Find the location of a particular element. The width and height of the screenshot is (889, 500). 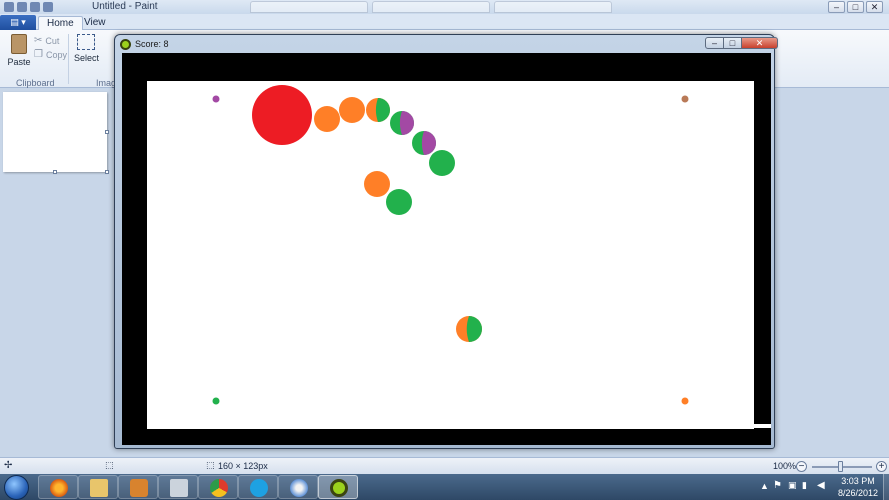

customize-toolbar-icon is located at coordinates (48, 7).